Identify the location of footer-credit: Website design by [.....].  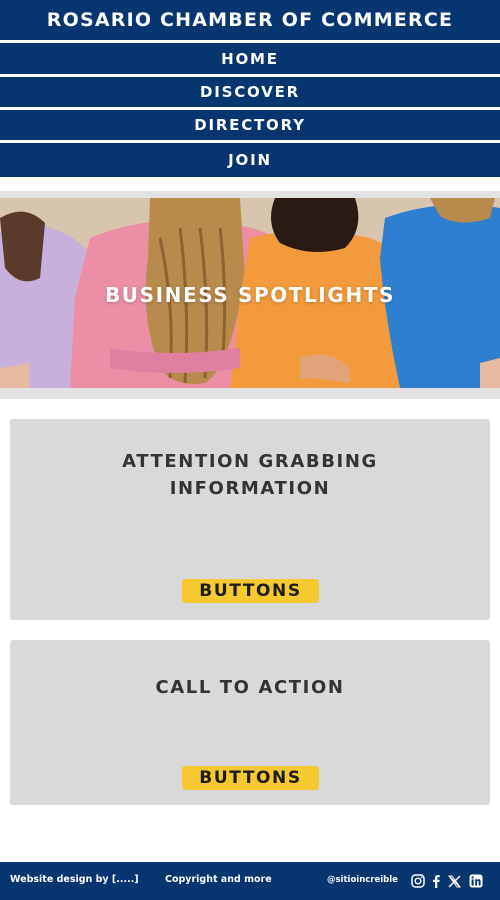
(74, 879).